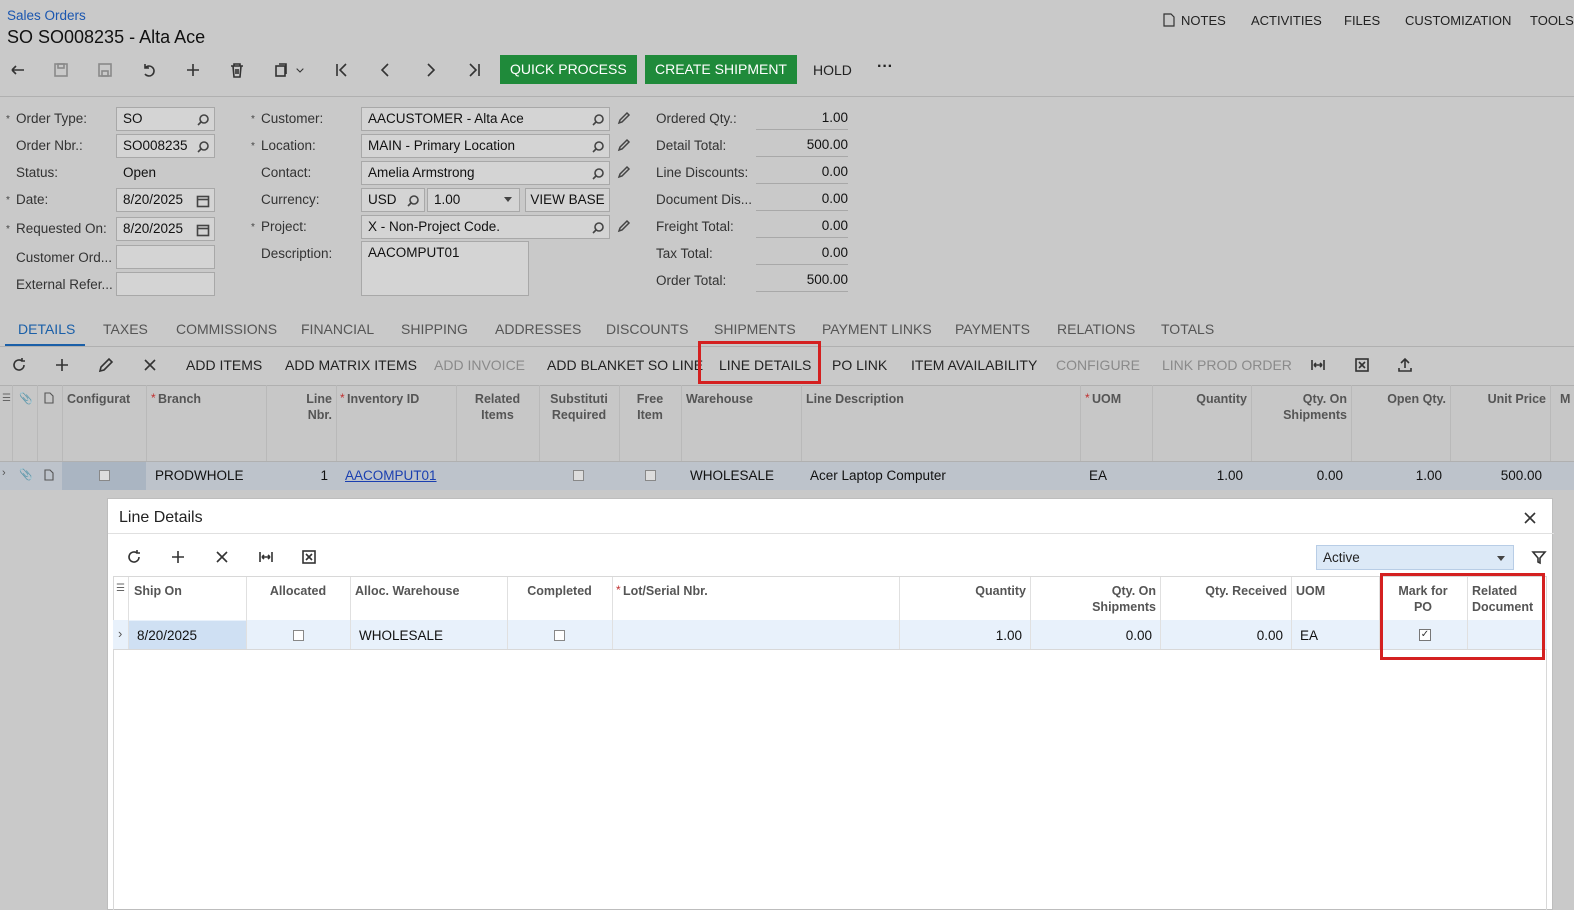 This screenshot has width=1574, height=910. Describe the element at coordinates (309, 557) in the screenshot. I see `export-excel-icon` at that location.